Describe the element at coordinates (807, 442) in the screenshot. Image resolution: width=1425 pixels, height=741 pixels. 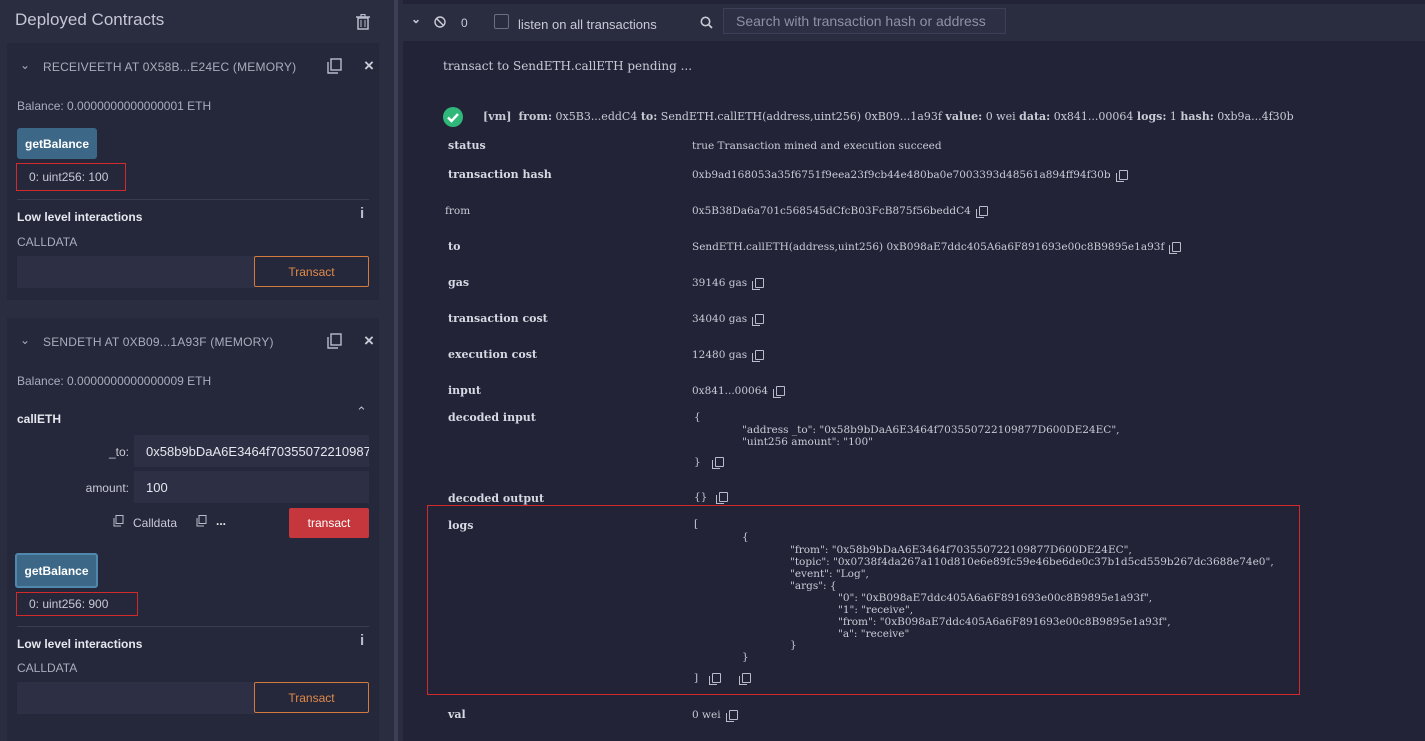
I see `decoded-input-line: "uint256 amount": "100"` at that location.